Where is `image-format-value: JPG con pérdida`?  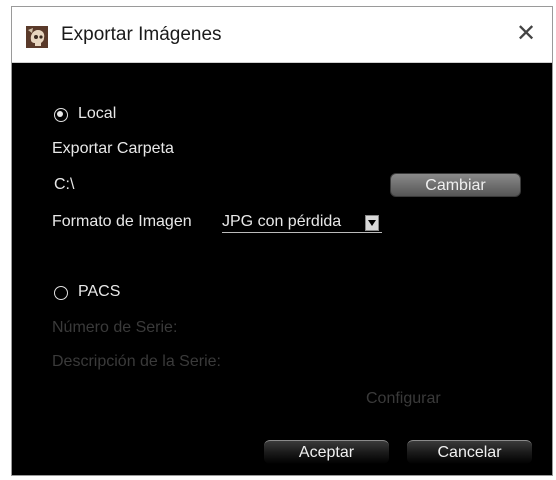
image-format-value: JPG con pérdida is located at coordinates (282, 221).